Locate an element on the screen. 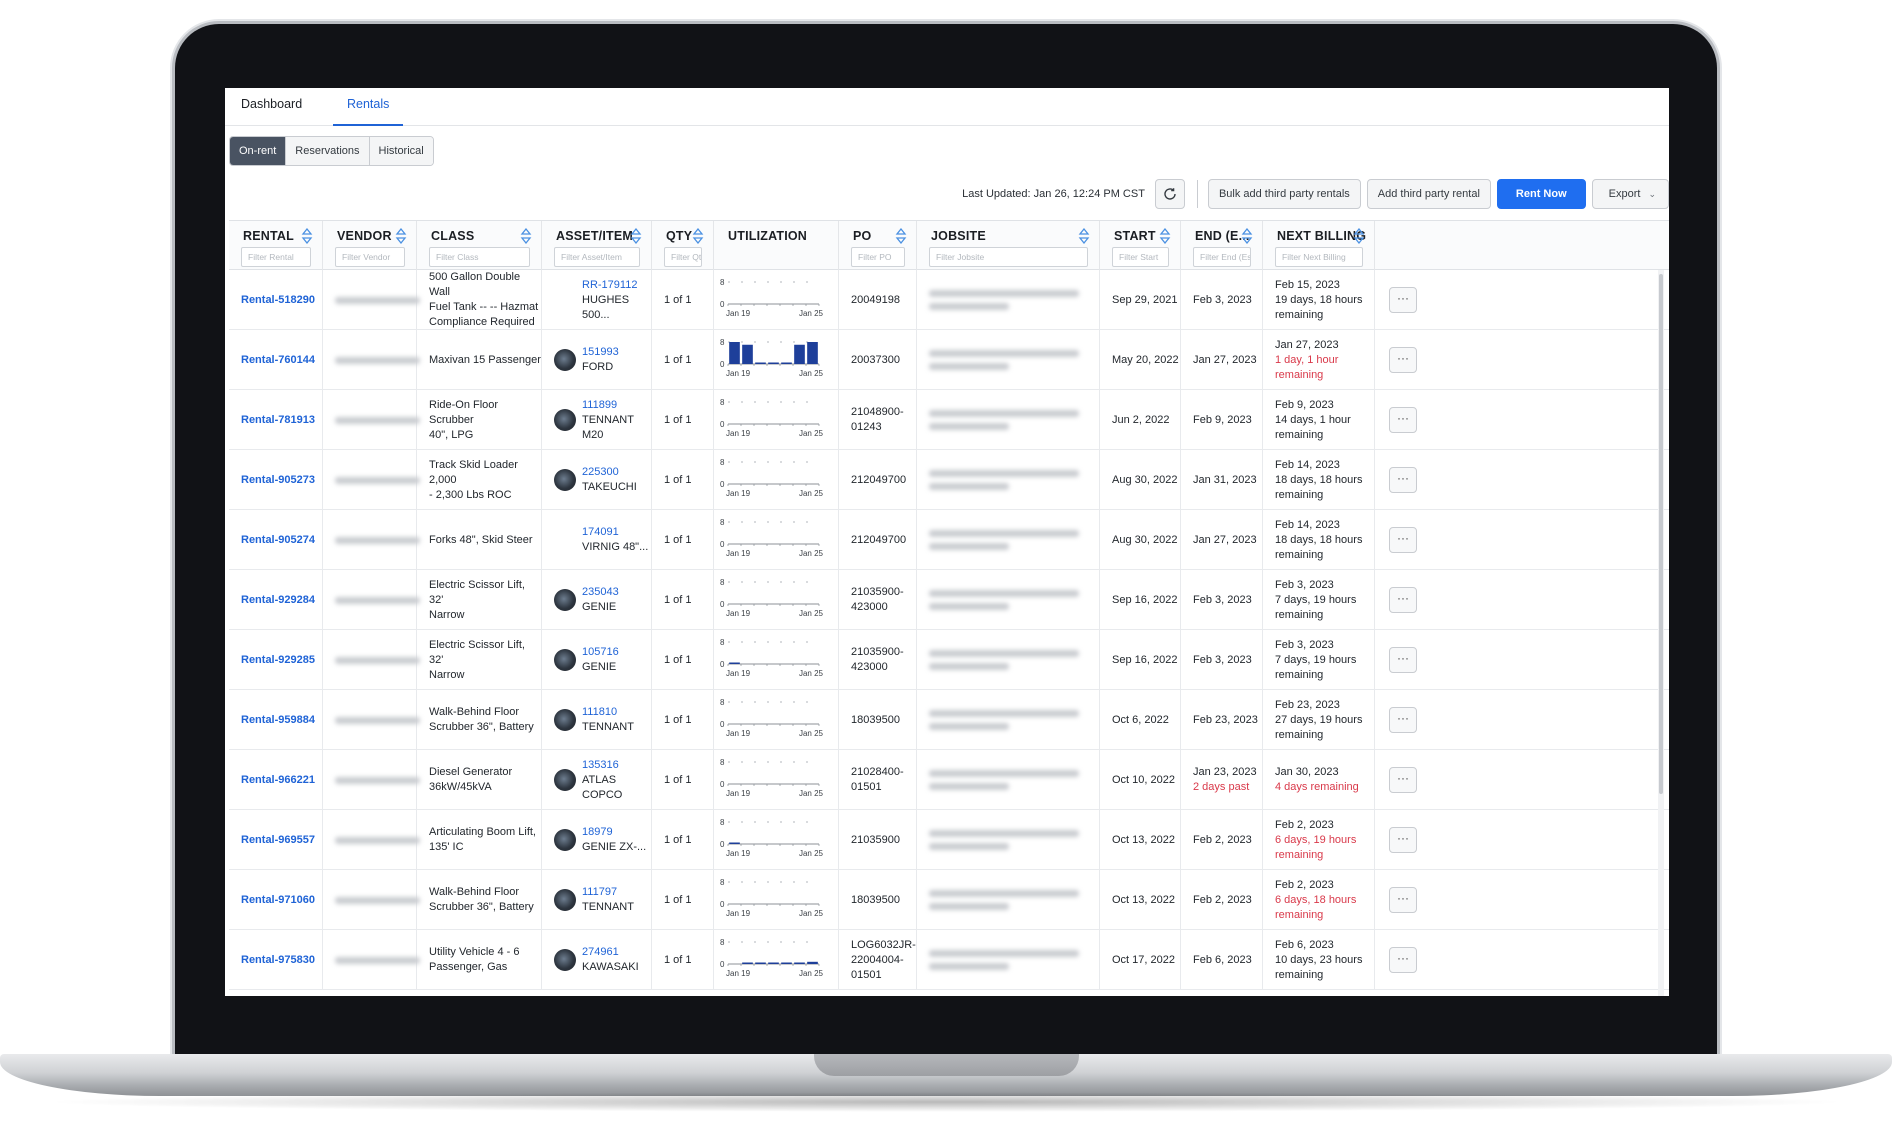 This screenshot has height=1134, width=1892. rental-link: Rental-966221 is located at coordinates (281, 780).